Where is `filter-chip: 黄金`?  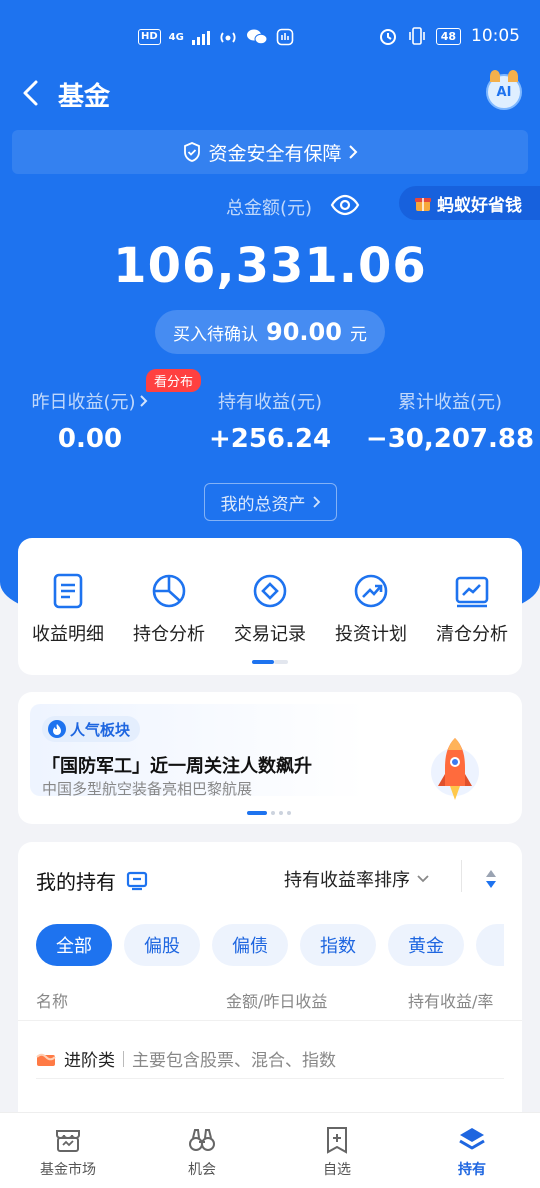 filter-chip: 黄金 is located at coordinates (426, 945).